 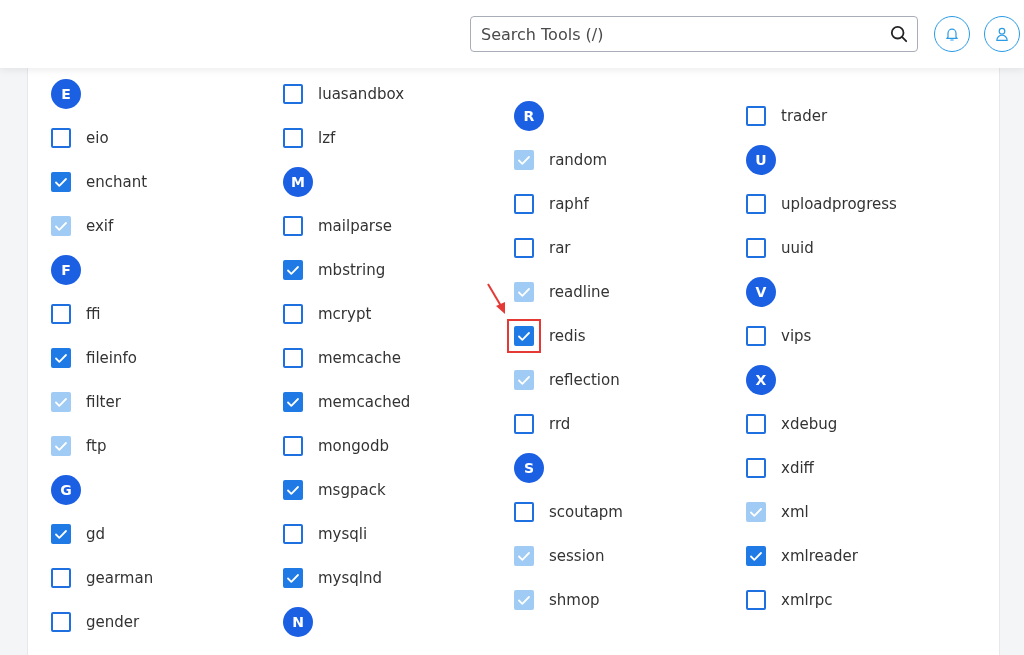 What do you see at coordinates (298, 182) in the screenshot?
I see `letter-badge: M` at bounding box center [298, 182].